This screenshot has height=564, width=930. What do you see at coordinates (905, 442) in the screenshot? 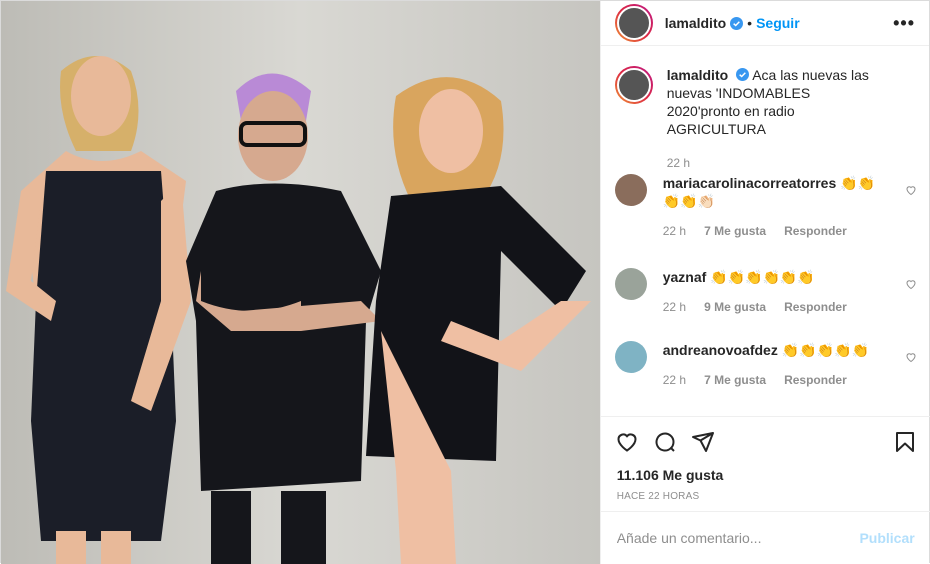
I see `bookmark-icon` at bounding box center [905, 442].